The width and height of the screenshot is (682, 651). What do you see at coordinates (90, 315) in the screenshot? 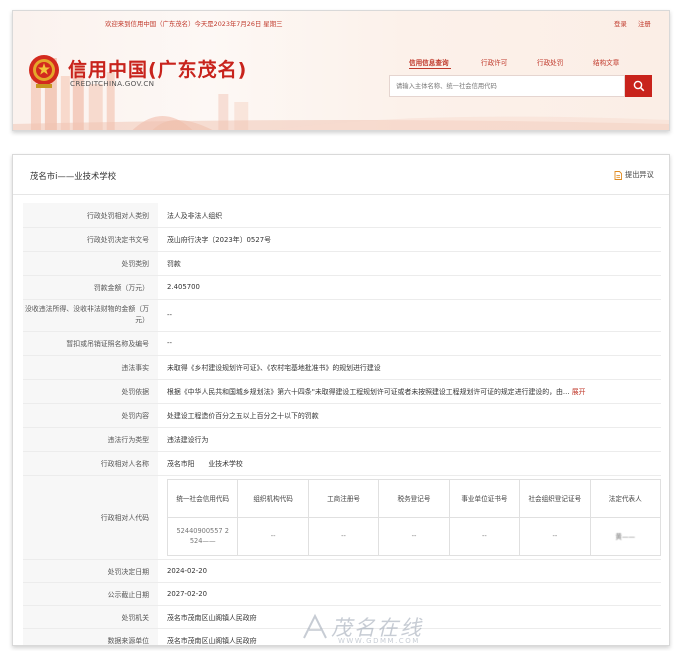
I see `row-label: 没收违法所得、没收非法财物的金额（万元）` at bounding box center [90, 315].